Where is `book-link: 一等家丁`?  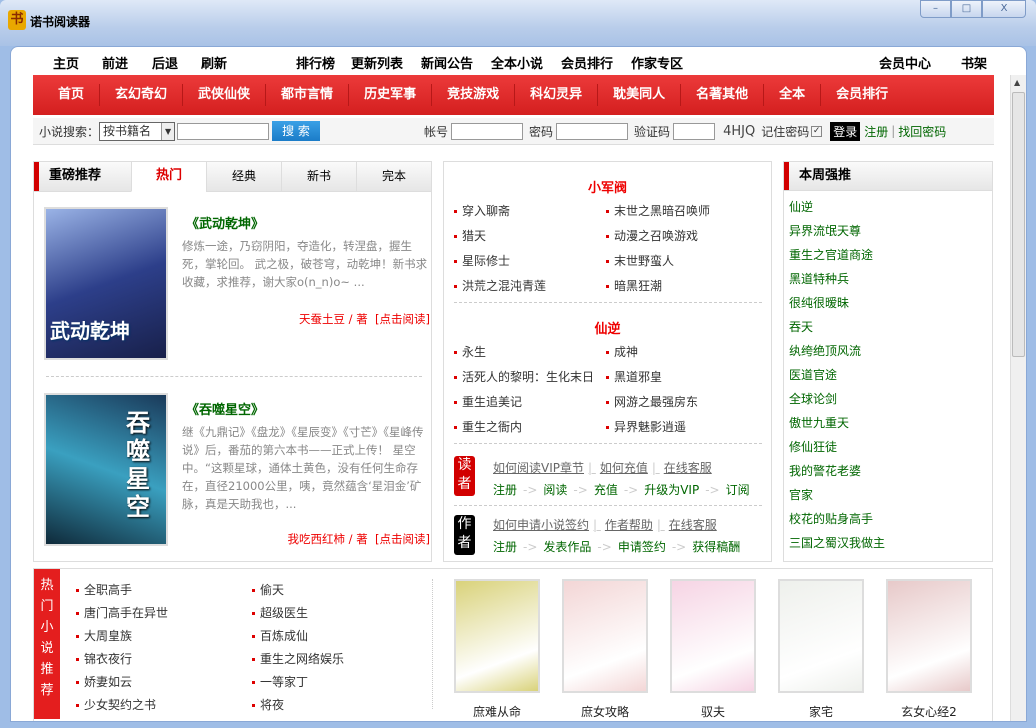 book-link: 一等家丁 is located at coordinates (340, 681).